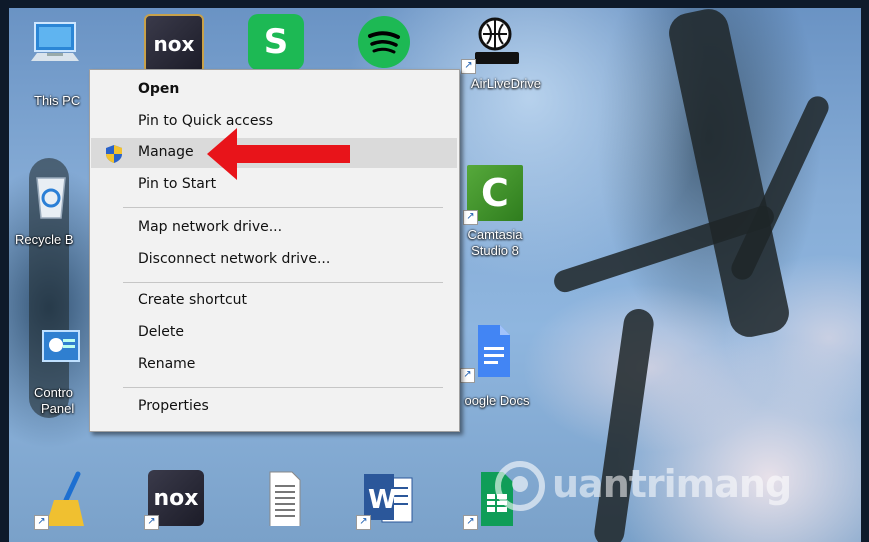 This screenshot has width=869, height=542. I want to click on camtasia-label-line2: Studio 8, so click(495, 250).